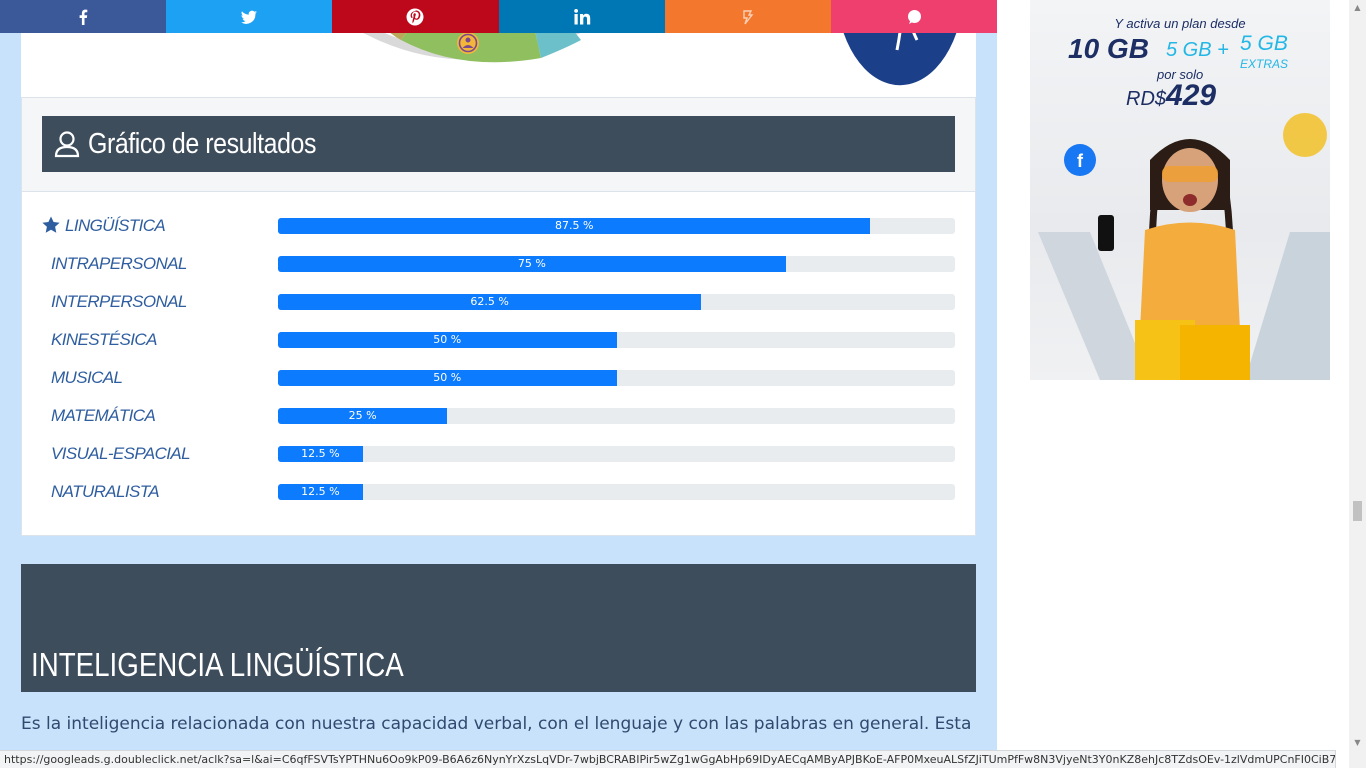 The width and height of the screenshot is (1366, 768). Describe the element at coordinates (616, 416) in the screenshot. I see `result-bar-track: 25 %` at that location.